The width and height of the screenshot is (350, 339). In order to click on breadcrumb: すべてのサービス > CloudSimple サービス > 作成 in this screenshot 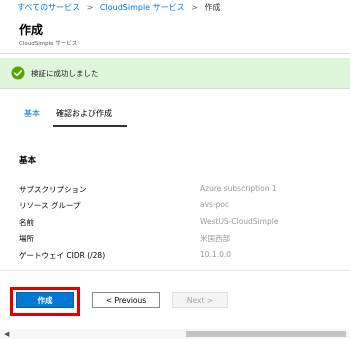, I will do `click(118, 7)`.